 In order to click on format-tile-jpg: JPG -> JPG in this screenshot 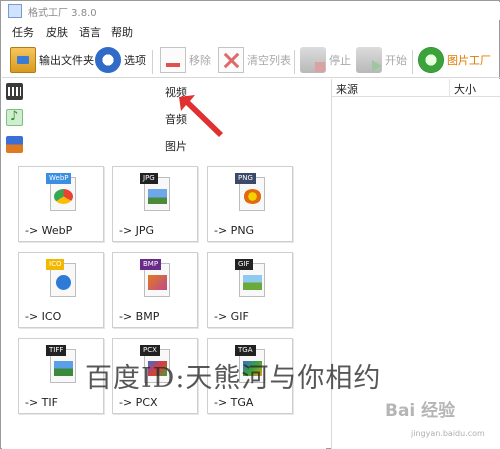, I will do `click(155, 204)`.